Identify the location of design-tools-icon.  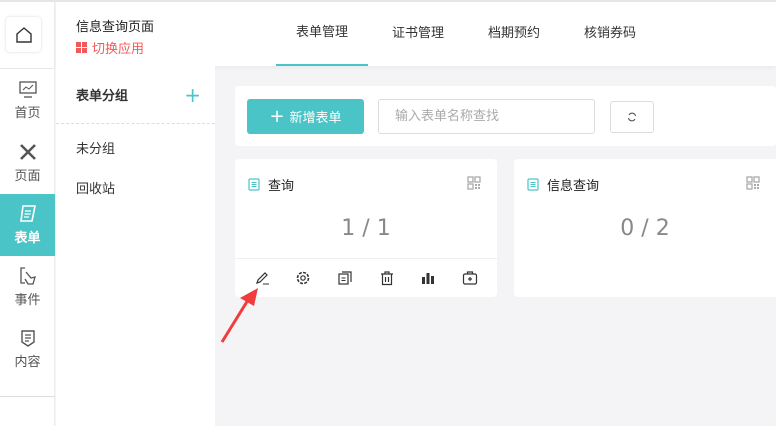
(27, 152).